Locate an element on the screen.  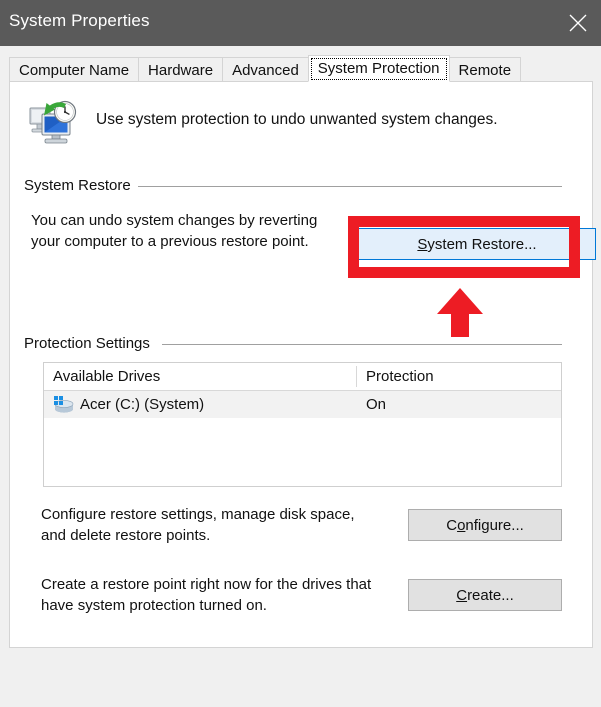
tab-label: Hardware is located at coordinates (181, 70).